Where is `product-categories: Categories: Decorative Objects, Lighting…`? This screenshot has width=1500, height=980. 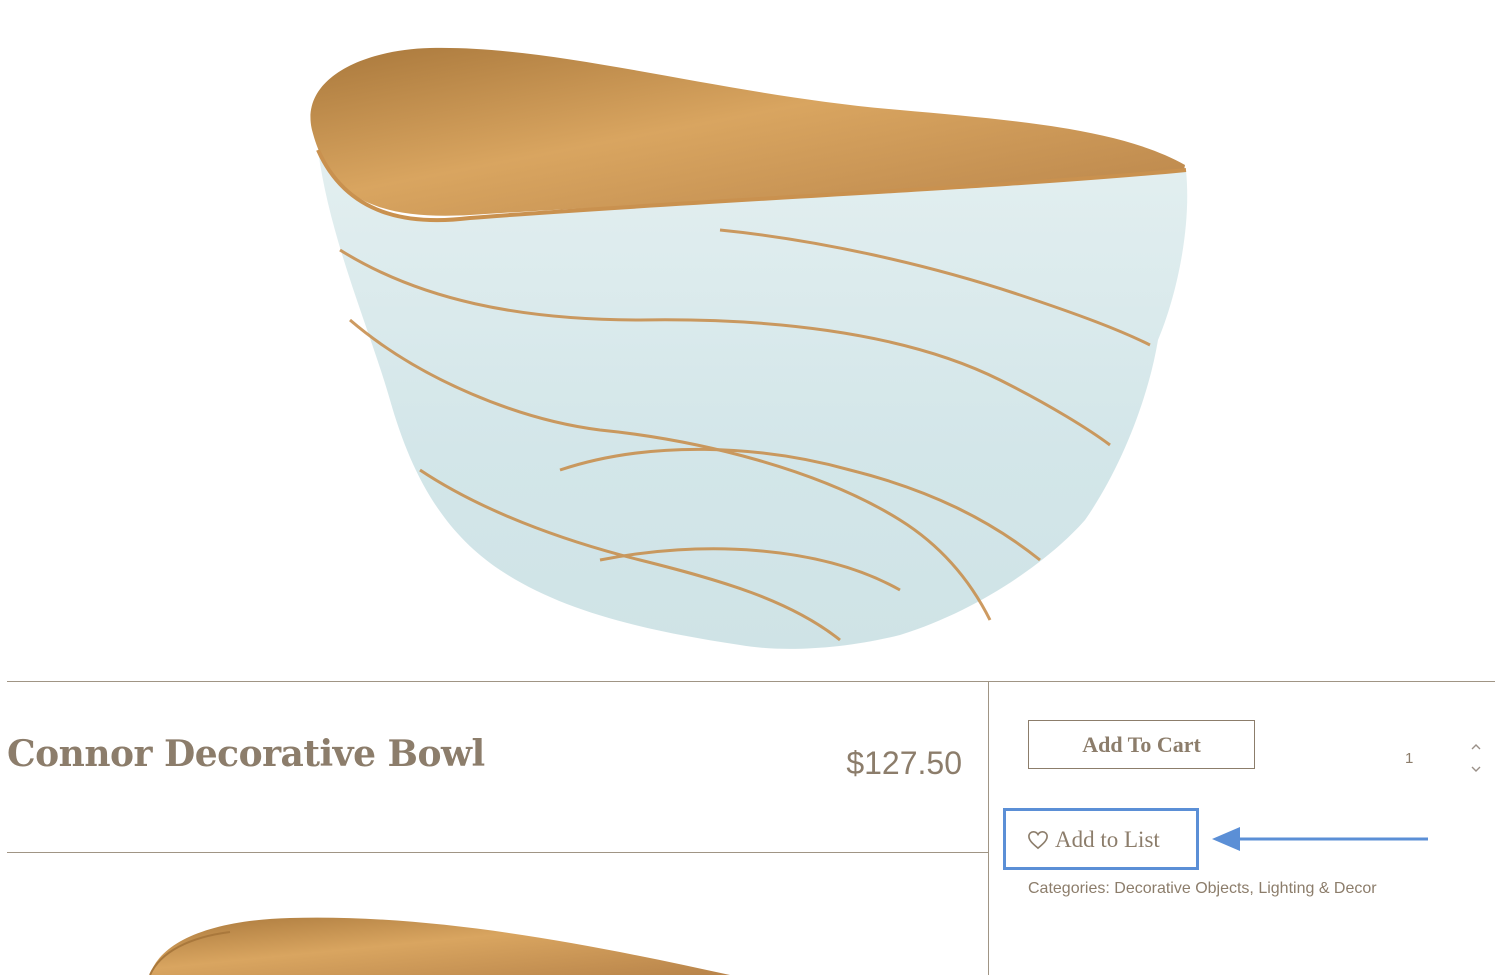
product-categories: Categories: Decorative Objects, Lighting… is located at coordinates (1202, 888).